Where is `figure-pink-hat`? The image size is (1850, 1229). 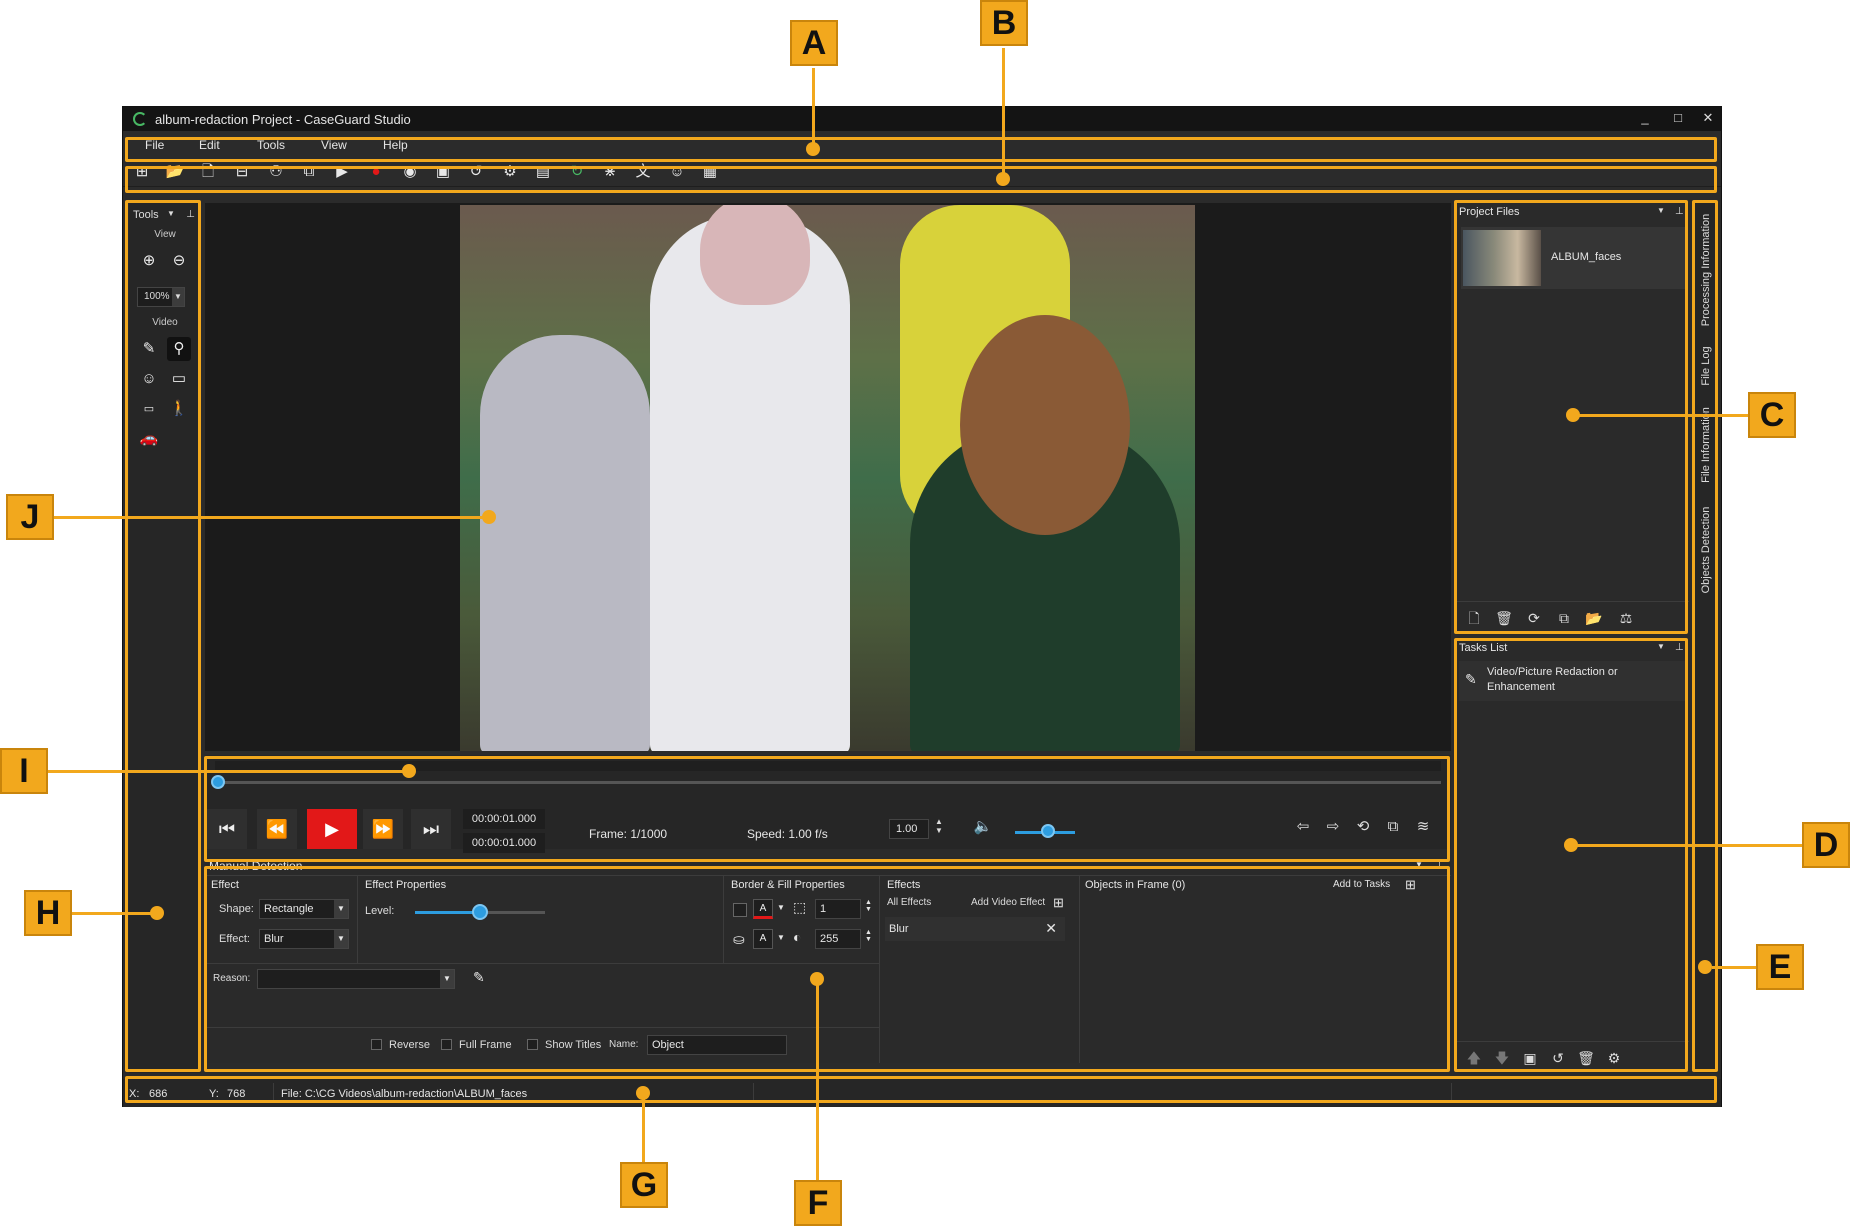 figure-pink-hat is located at coordinates (755, 255).